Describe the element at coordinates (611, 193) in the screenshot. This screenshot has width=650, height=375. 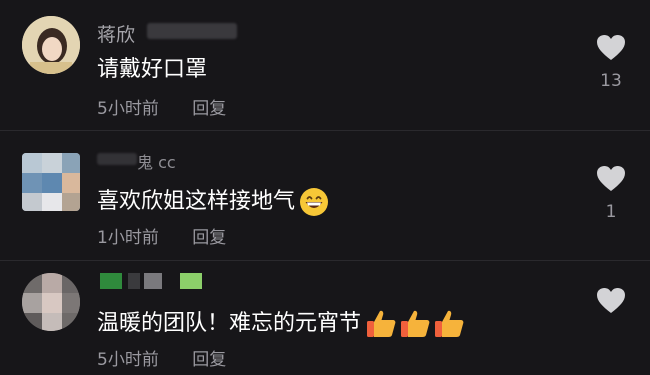
I see `like-button: 1` at that location.